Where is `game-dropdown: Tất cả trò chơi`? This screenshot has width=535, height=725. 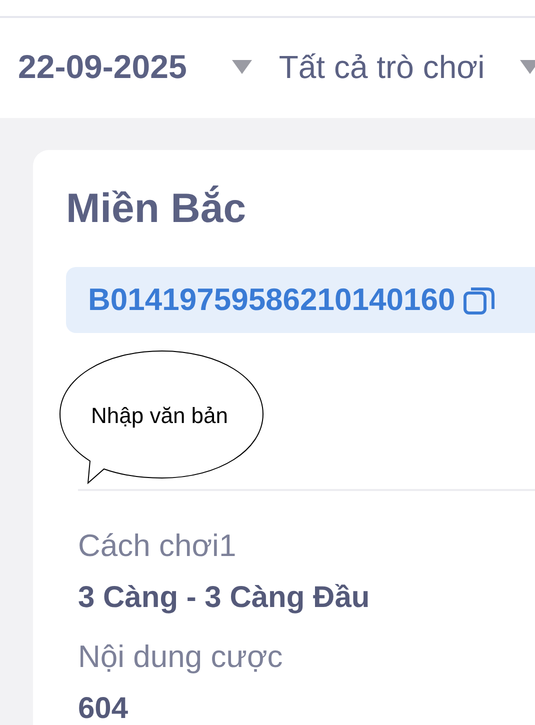
game-dropdown: Tất cả trò chơi is located at coordinates (406, 67).